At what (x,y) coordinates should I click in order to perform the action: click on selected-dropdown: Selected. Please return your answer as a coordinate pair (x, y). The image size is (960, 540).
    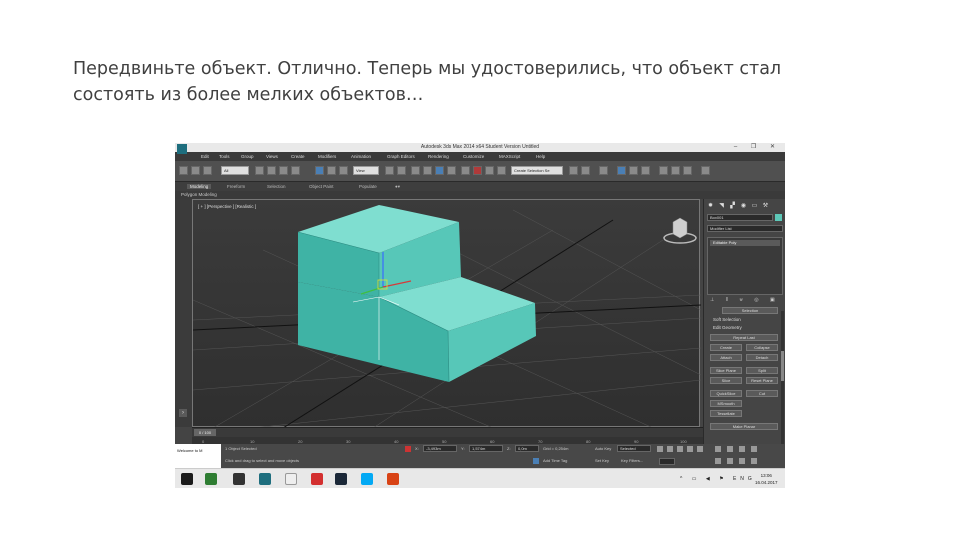
    Looking at the image, I should click on (634, 448).